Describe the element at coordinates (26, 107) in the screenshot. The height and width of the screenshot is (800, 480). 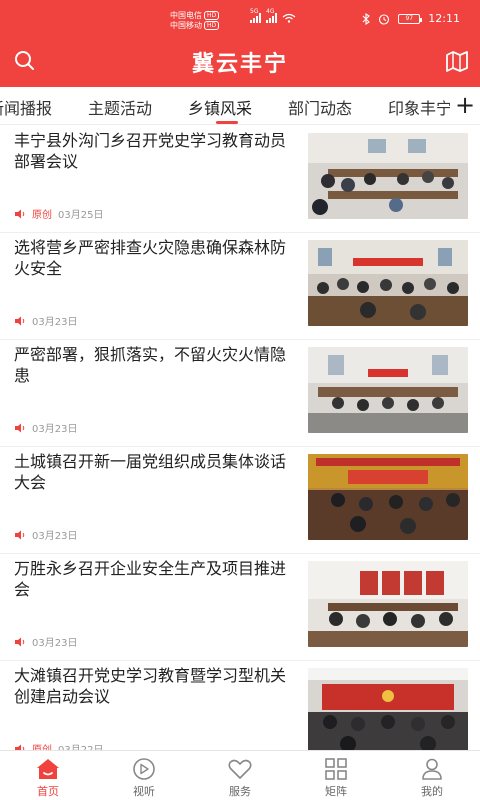
I see `tab-news: 新闻播报` at that location.